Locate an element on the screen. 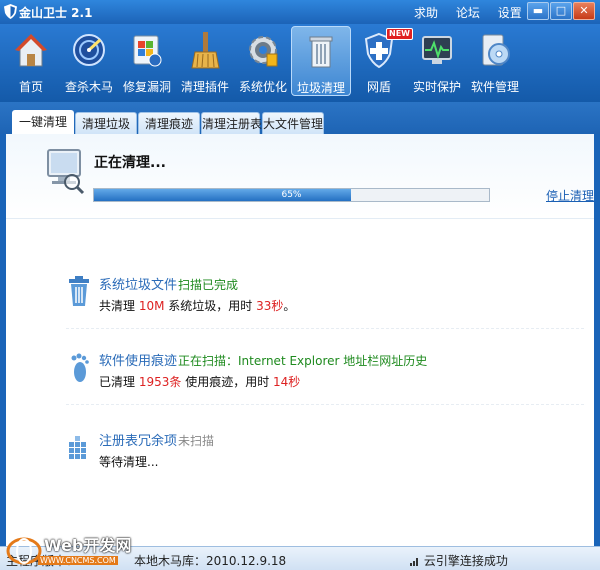 Image resolution: width=600 pixels, height=570 pixels. gear-icon is located at coordinates (263, 51).